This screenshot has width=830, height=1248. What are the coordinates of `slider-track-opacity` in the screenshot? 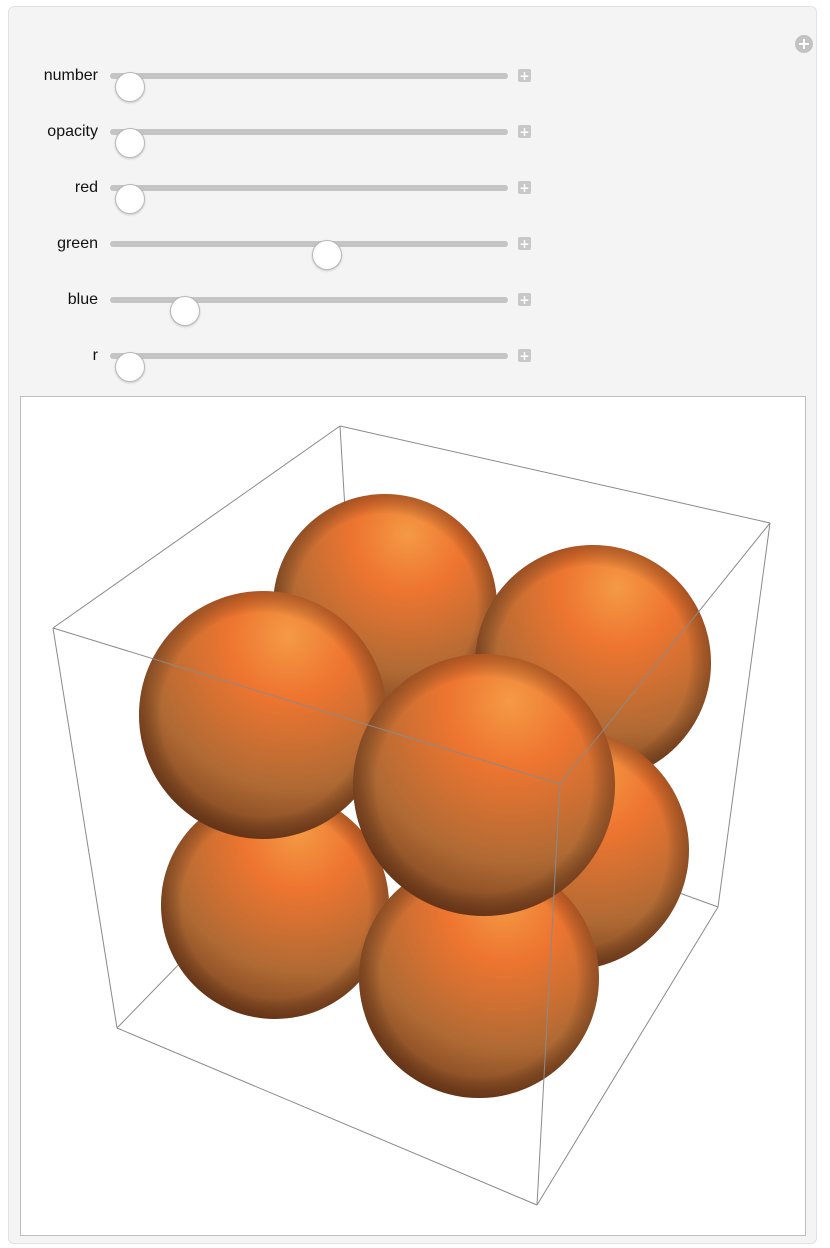 It's located at (309, 143).